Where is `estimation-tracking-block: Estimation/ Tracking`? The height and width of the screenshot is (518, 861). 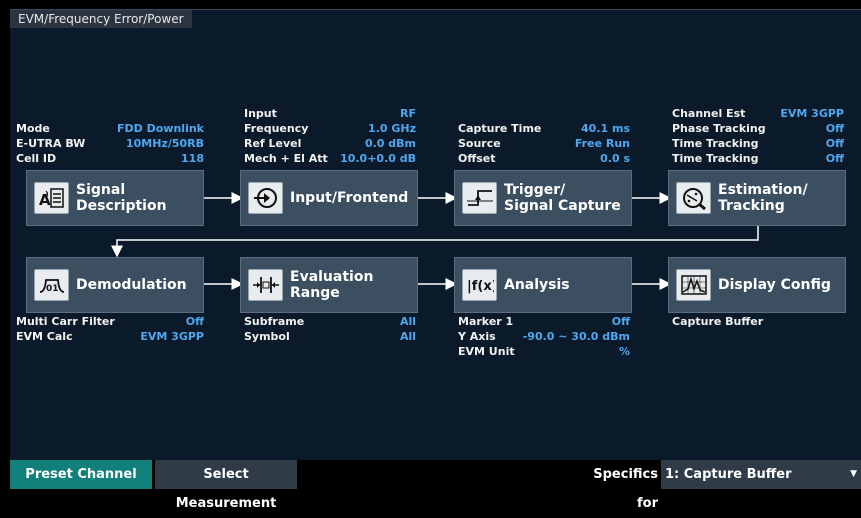 estimation-tracking-block: Estimation/ Tracking is located at coordinates (757, 198).